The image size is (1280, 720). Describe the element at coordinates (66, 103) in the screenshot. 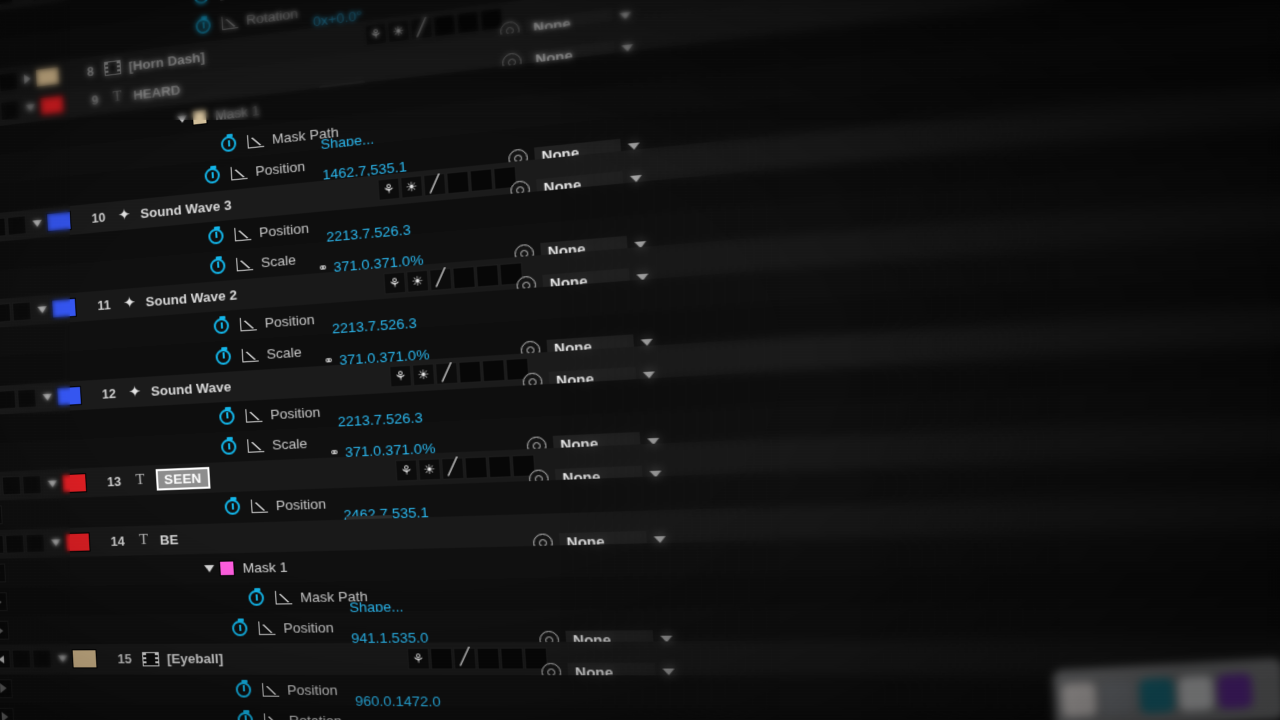

I see `layer-identity-cell: 9` at that location.